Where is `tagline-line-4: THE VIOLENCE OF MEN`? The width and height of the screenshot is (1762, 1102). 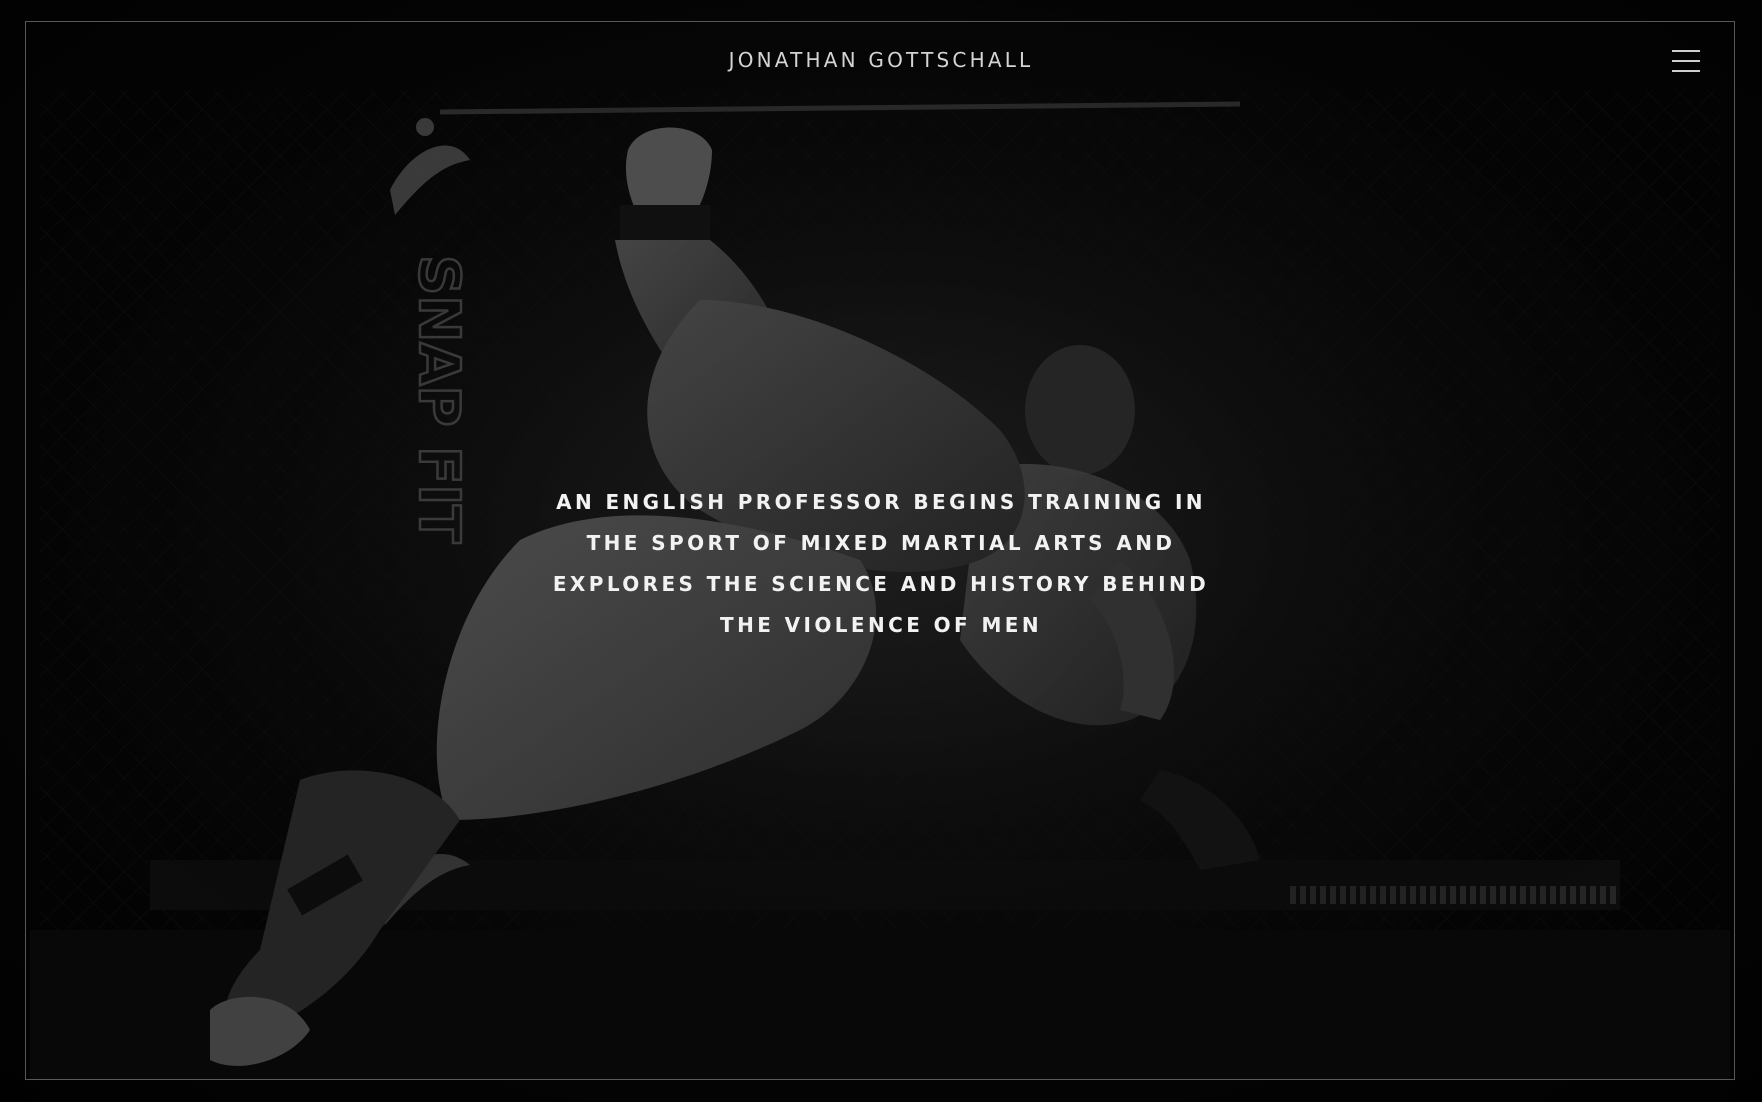 tagline-line-4: THE VIOLENCE OF MEN is located at coordinates (881, 625).